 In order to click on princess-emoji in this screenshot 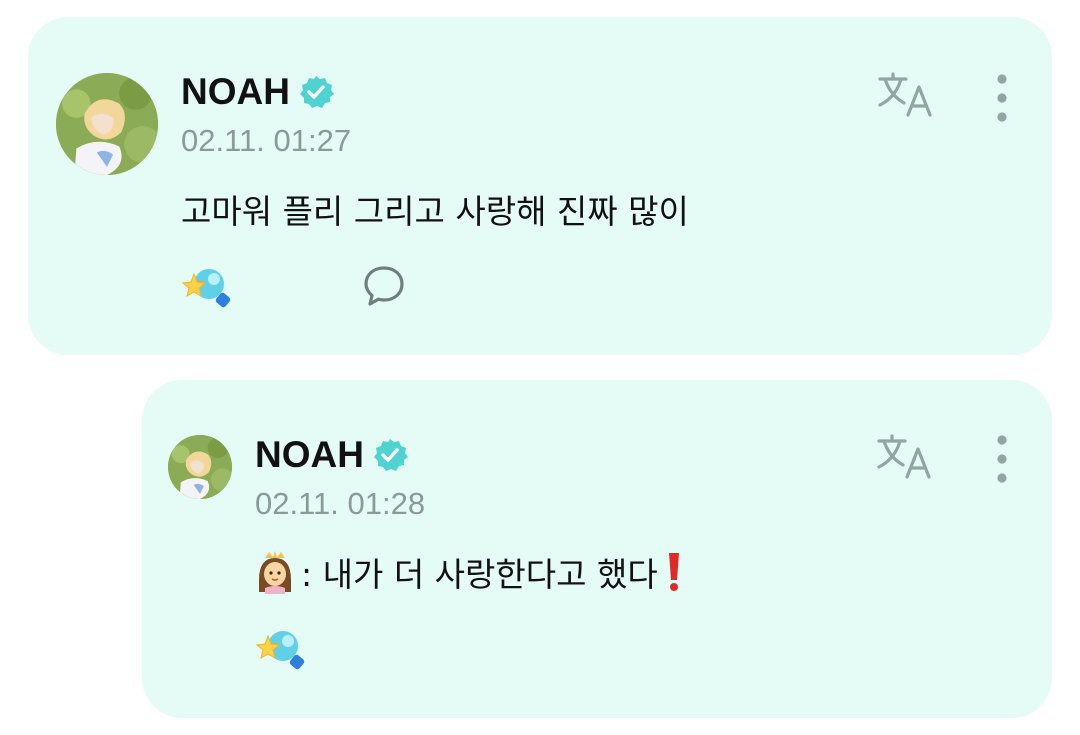, I will do `click(275, 572)`.